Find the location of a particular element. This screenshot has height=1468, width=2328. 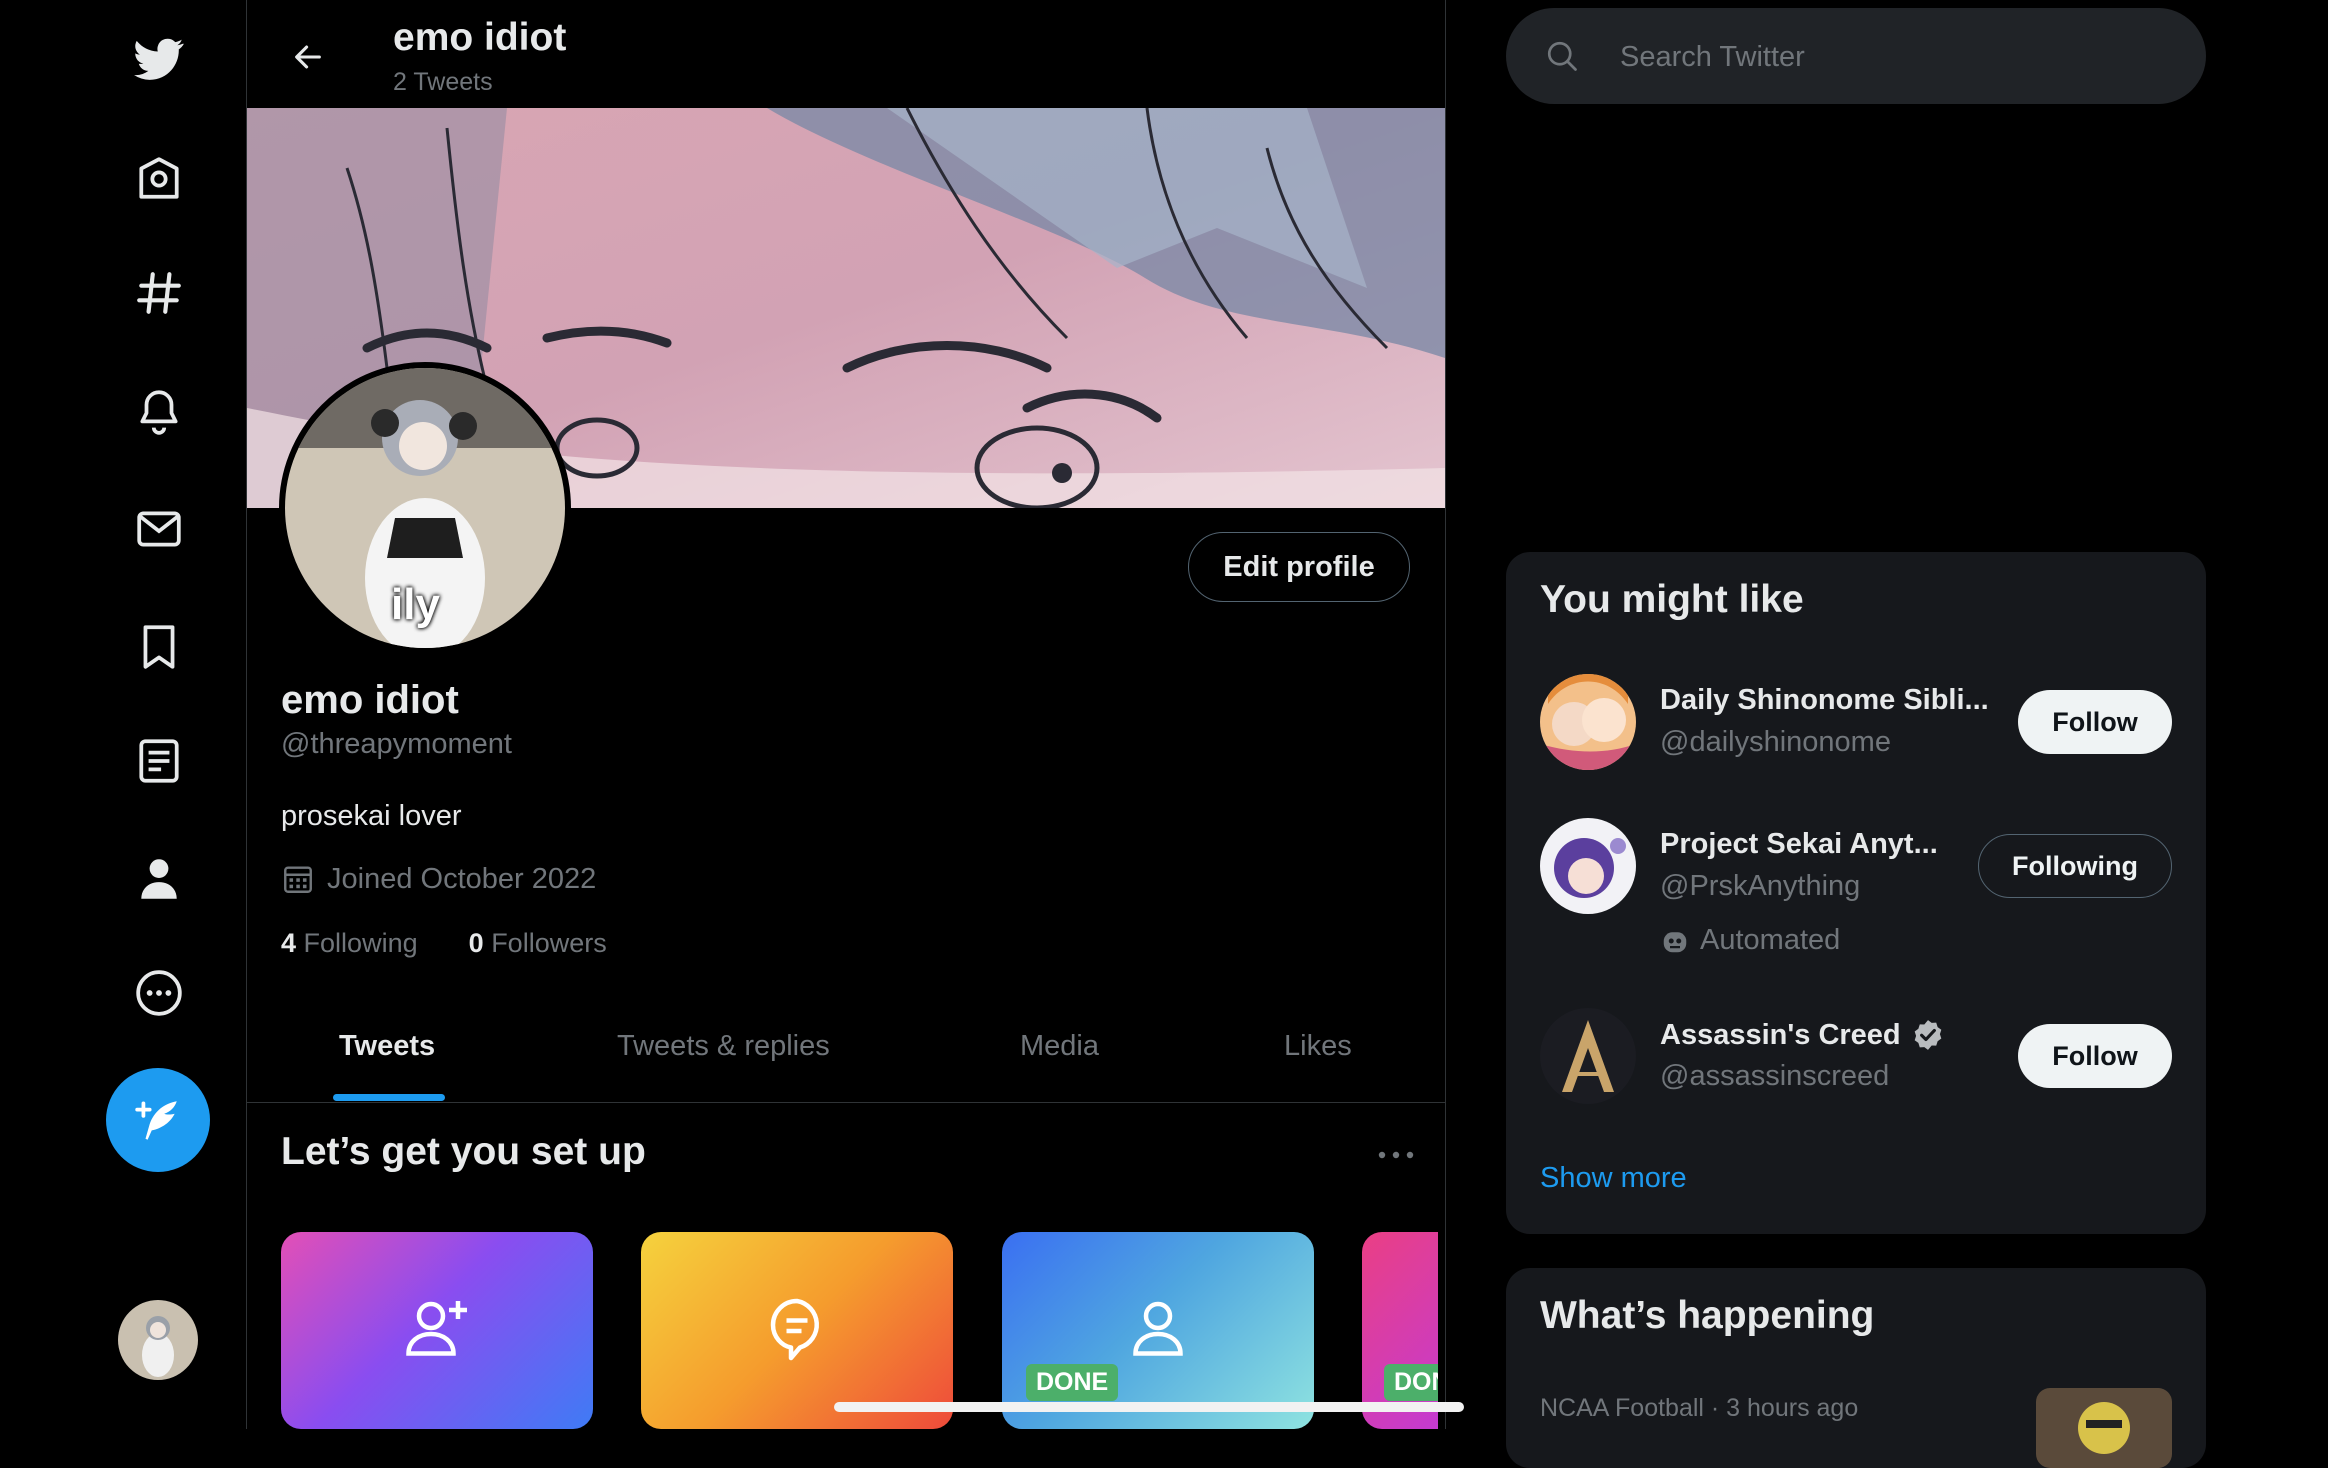

setup-card-profile: DONE is located at coordinates (1158, 1330).